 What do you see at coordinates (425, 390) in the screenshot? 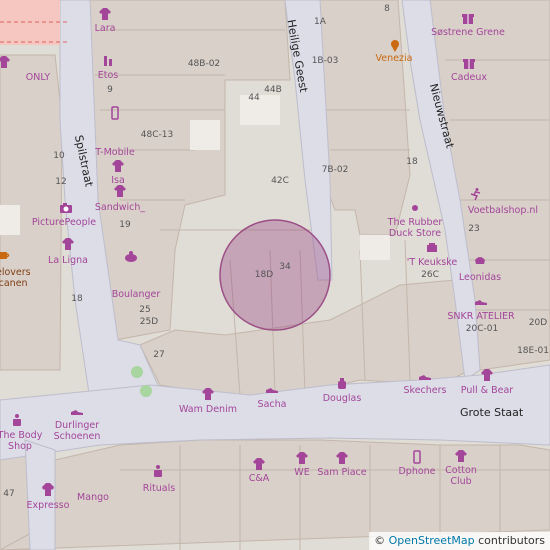
I see `poi-label: Skechers` at bounding box center [425, 390].